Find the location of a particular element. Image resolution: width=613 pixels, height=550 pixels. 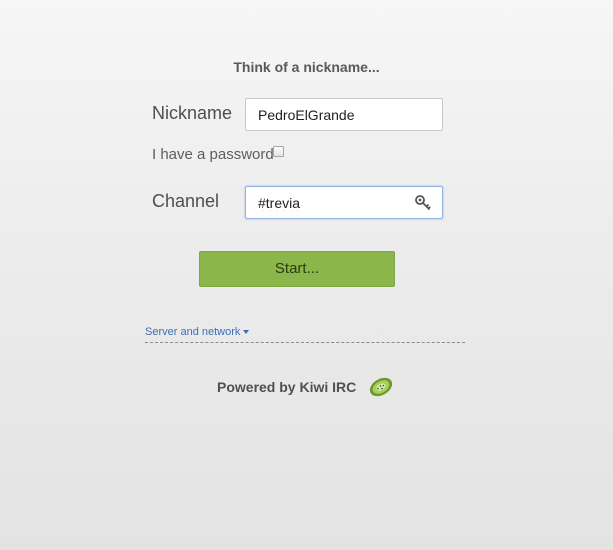

password-checkbox is located at coordinates (278, 151).